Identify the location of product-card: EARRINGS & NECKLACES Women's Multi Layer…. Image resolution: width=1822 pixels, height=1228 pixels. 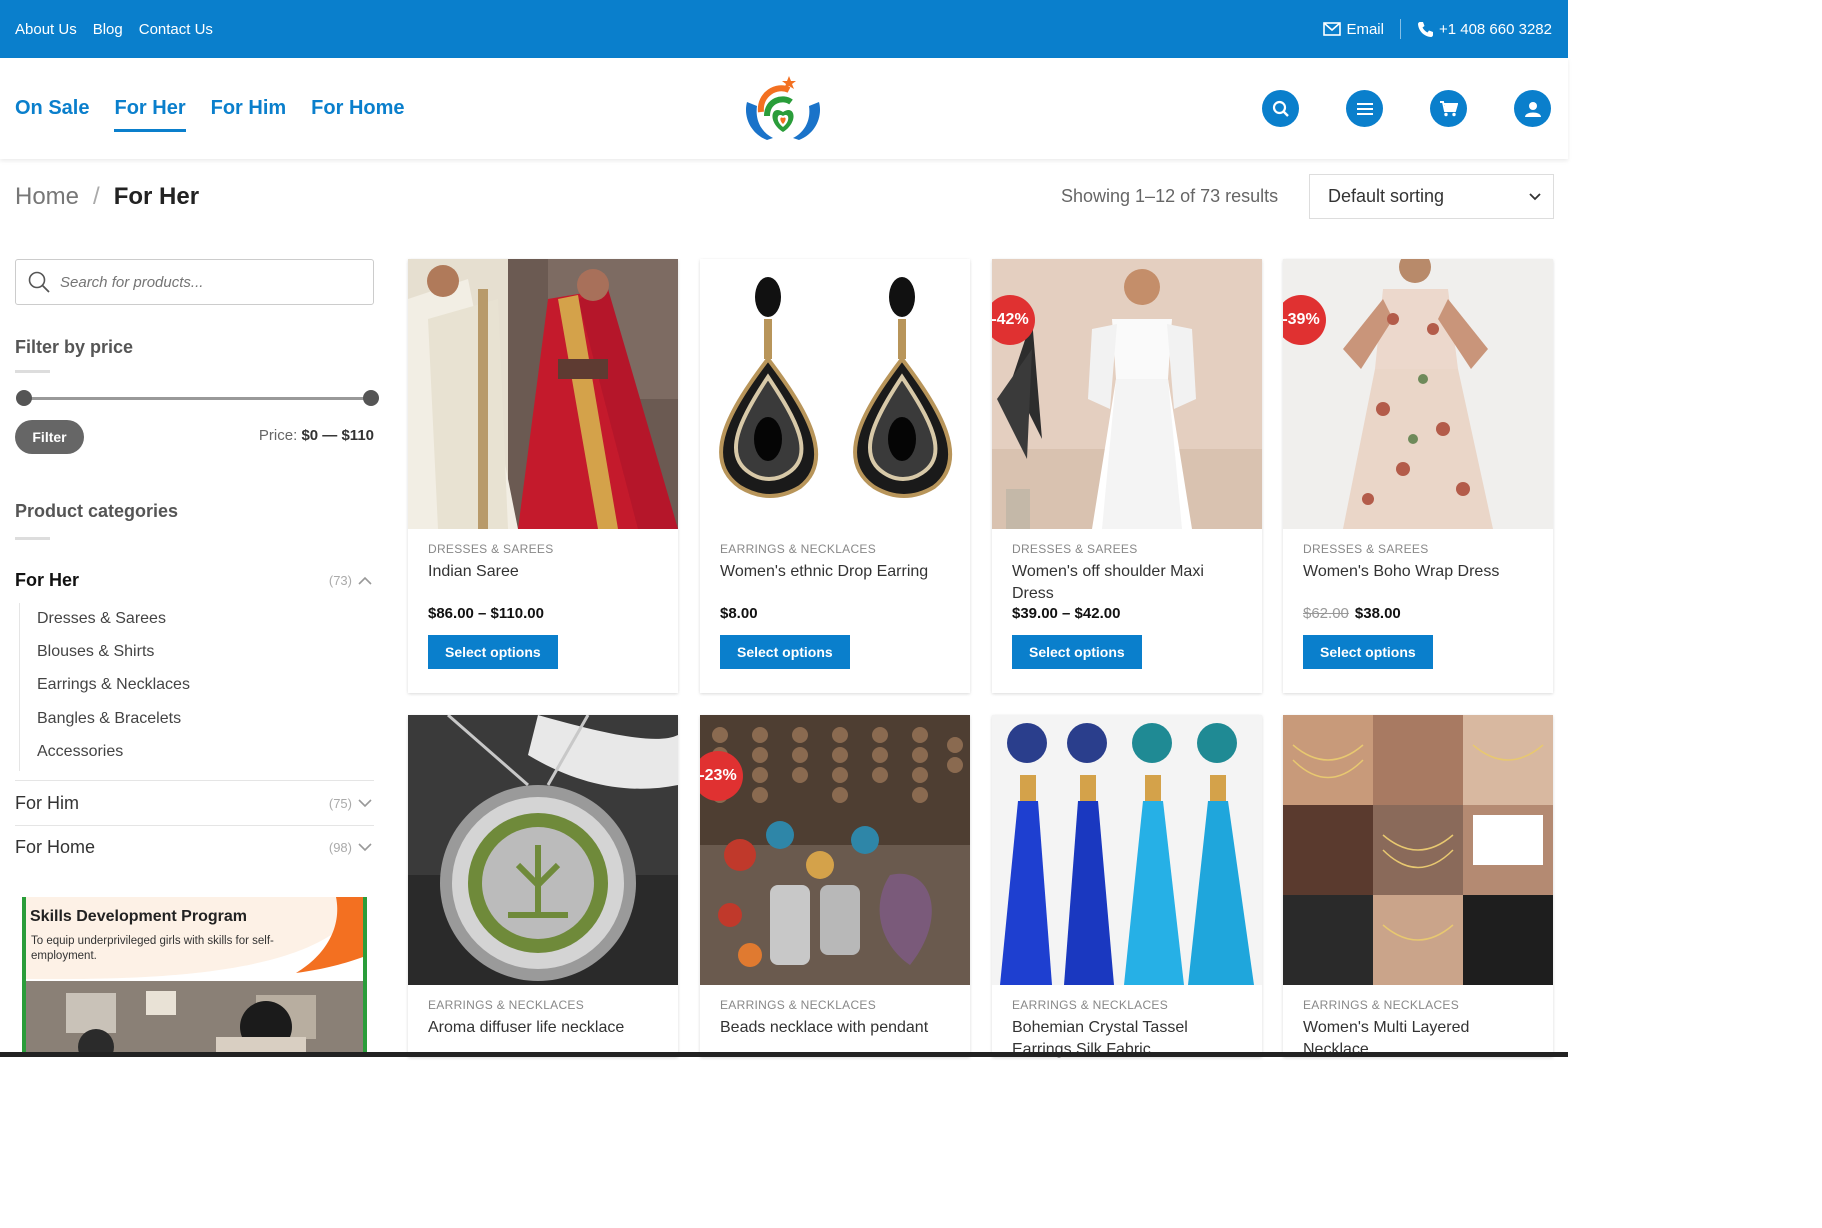
(1418, 886).